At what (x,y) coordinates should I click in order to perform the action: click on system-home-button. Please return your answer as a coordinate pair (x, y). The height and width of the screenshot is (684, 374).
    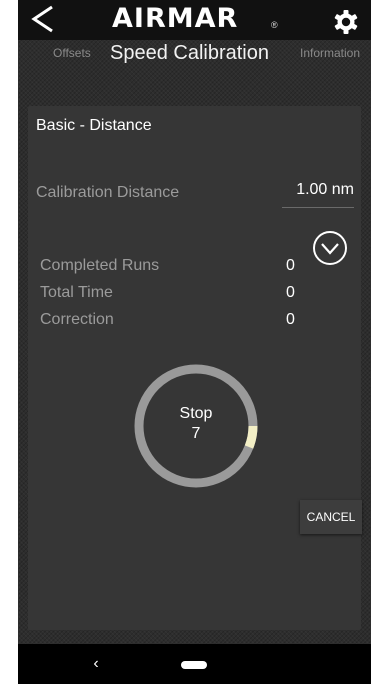
    Looking at the image, I should click on (194, 665).